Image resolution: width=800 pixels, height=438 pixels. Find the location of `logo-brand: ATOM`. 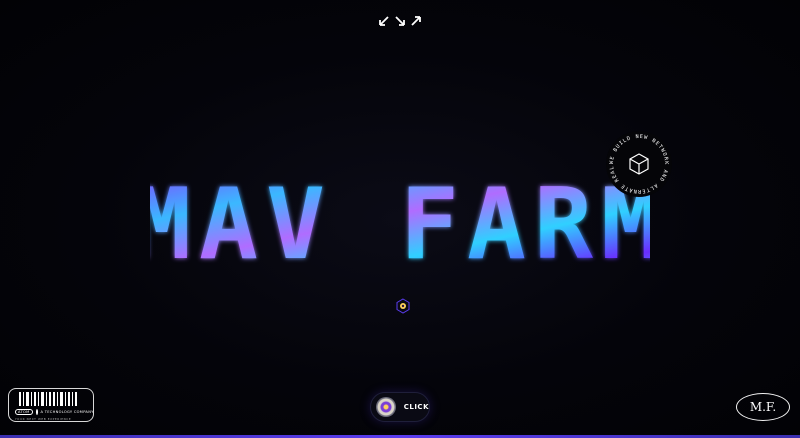

logo-brand: ATOM is located at coordinates (24, 412).